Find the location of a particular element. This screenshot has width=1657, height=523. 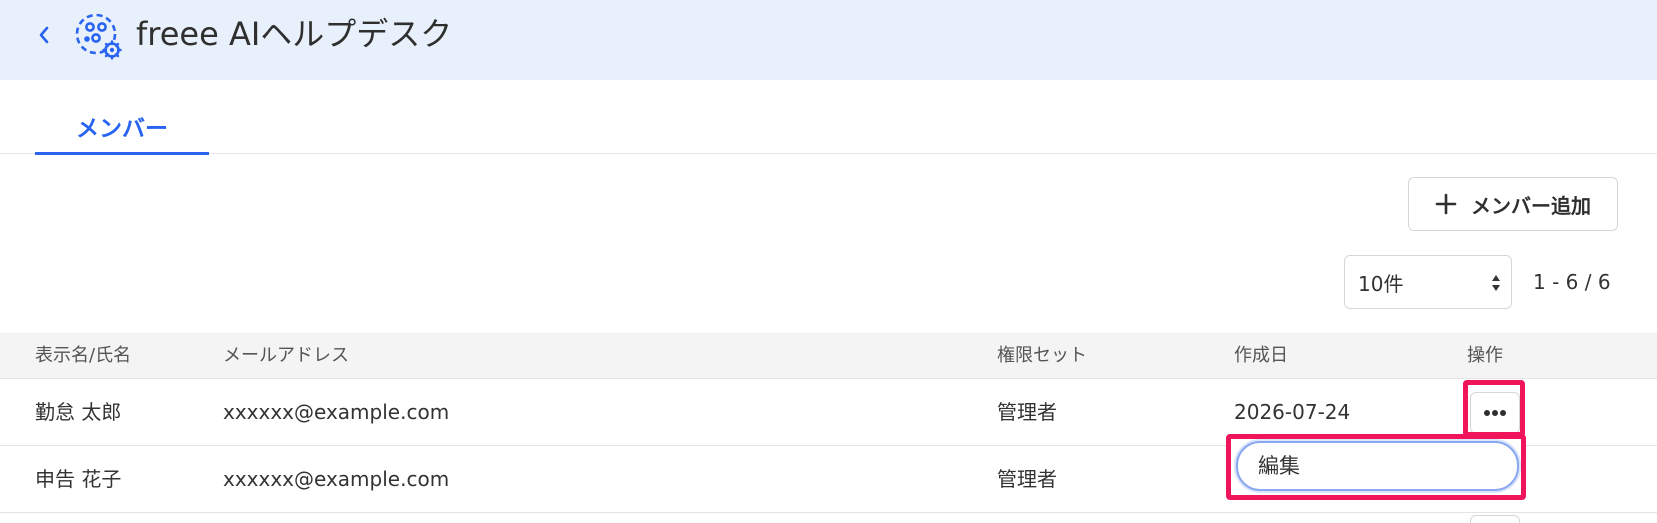

app-title: freee AIヘルプデスク is located at coordinates (294, 34).